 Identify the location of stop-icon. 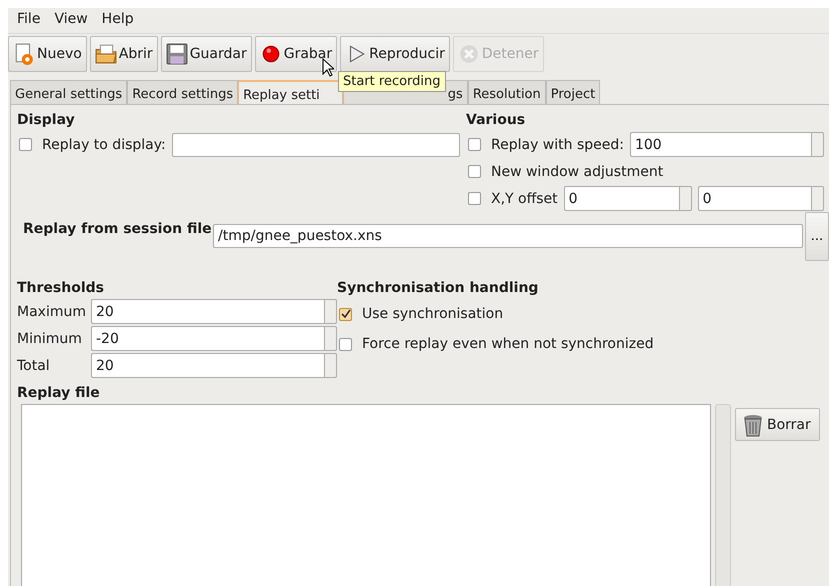
(469, 54).